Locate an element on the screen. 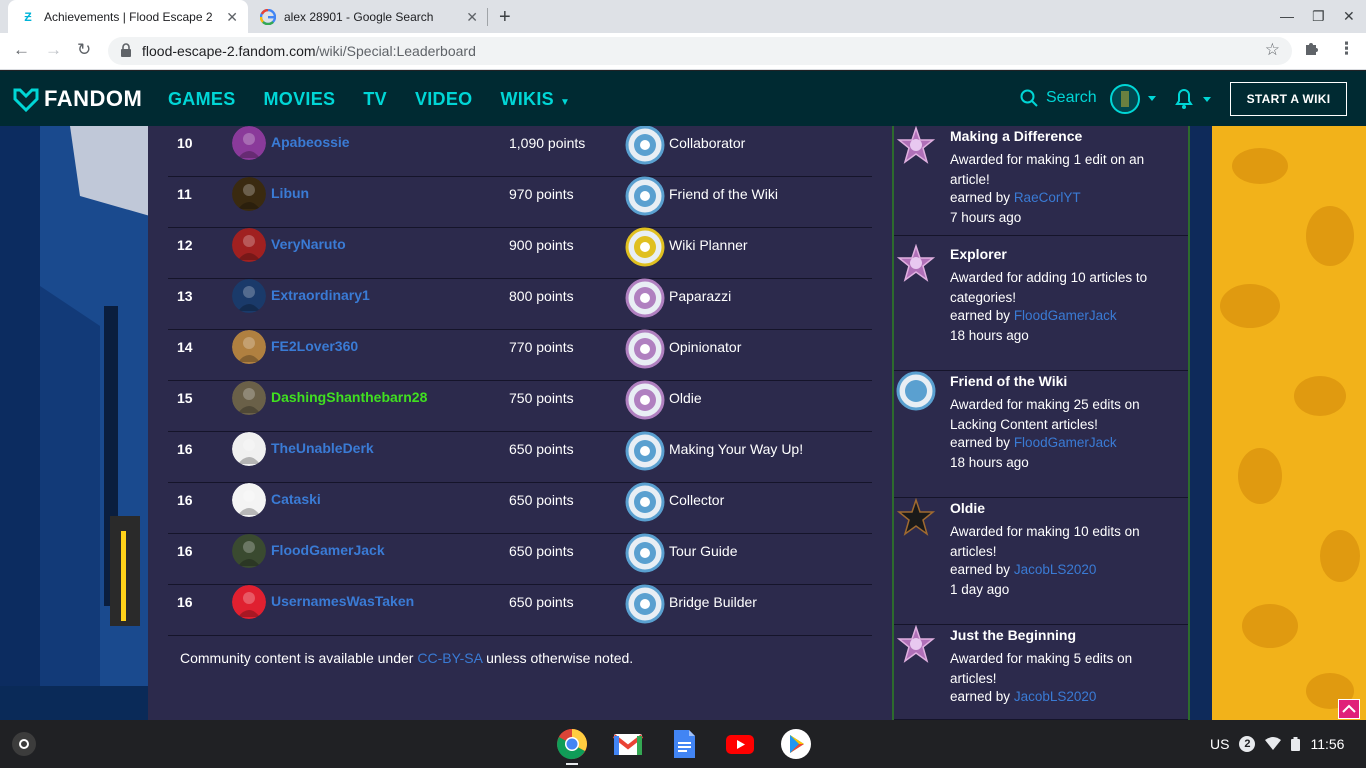 This screenshot has height=768, width=1366. youtube-app-icon is located at coordinates (740, 744).